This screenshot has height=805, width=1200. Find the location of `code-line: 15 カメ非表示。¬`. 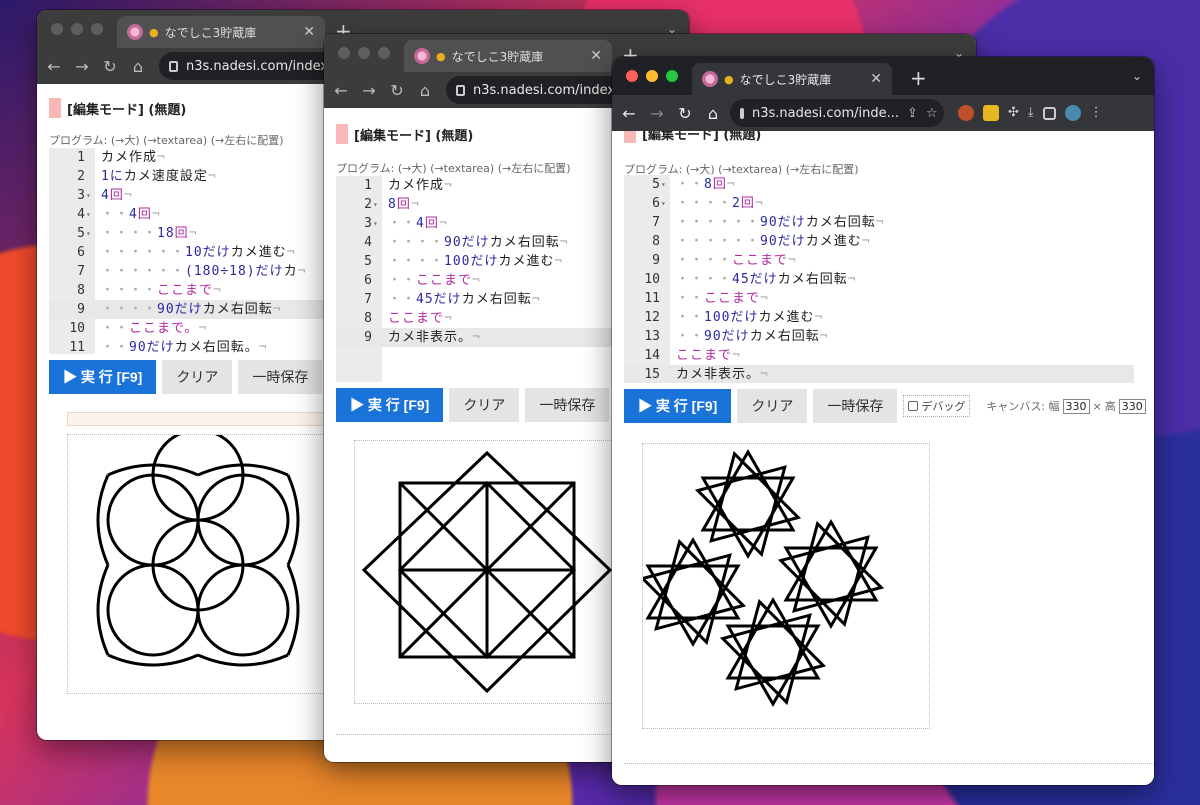

code-line: 15 カメ非表示。¬ is located at coordinates (879, 374).